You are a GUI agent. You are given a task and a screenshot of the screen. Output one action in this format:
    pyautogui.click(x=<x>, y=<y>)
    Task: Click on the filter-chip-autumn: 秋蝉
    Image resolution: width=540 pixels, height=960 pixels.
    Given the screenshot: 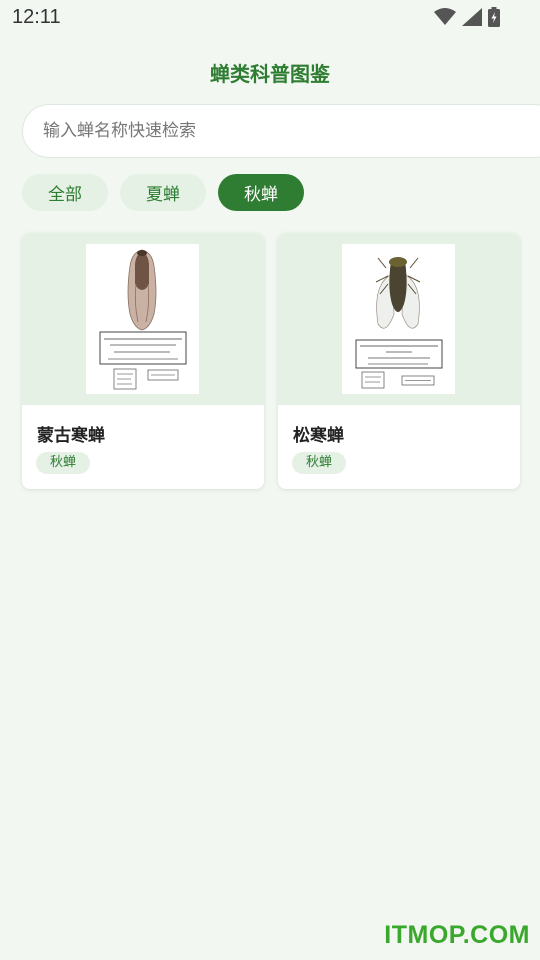 What is the action you would take?
    pyautogui.click(x=261, y=192)
    